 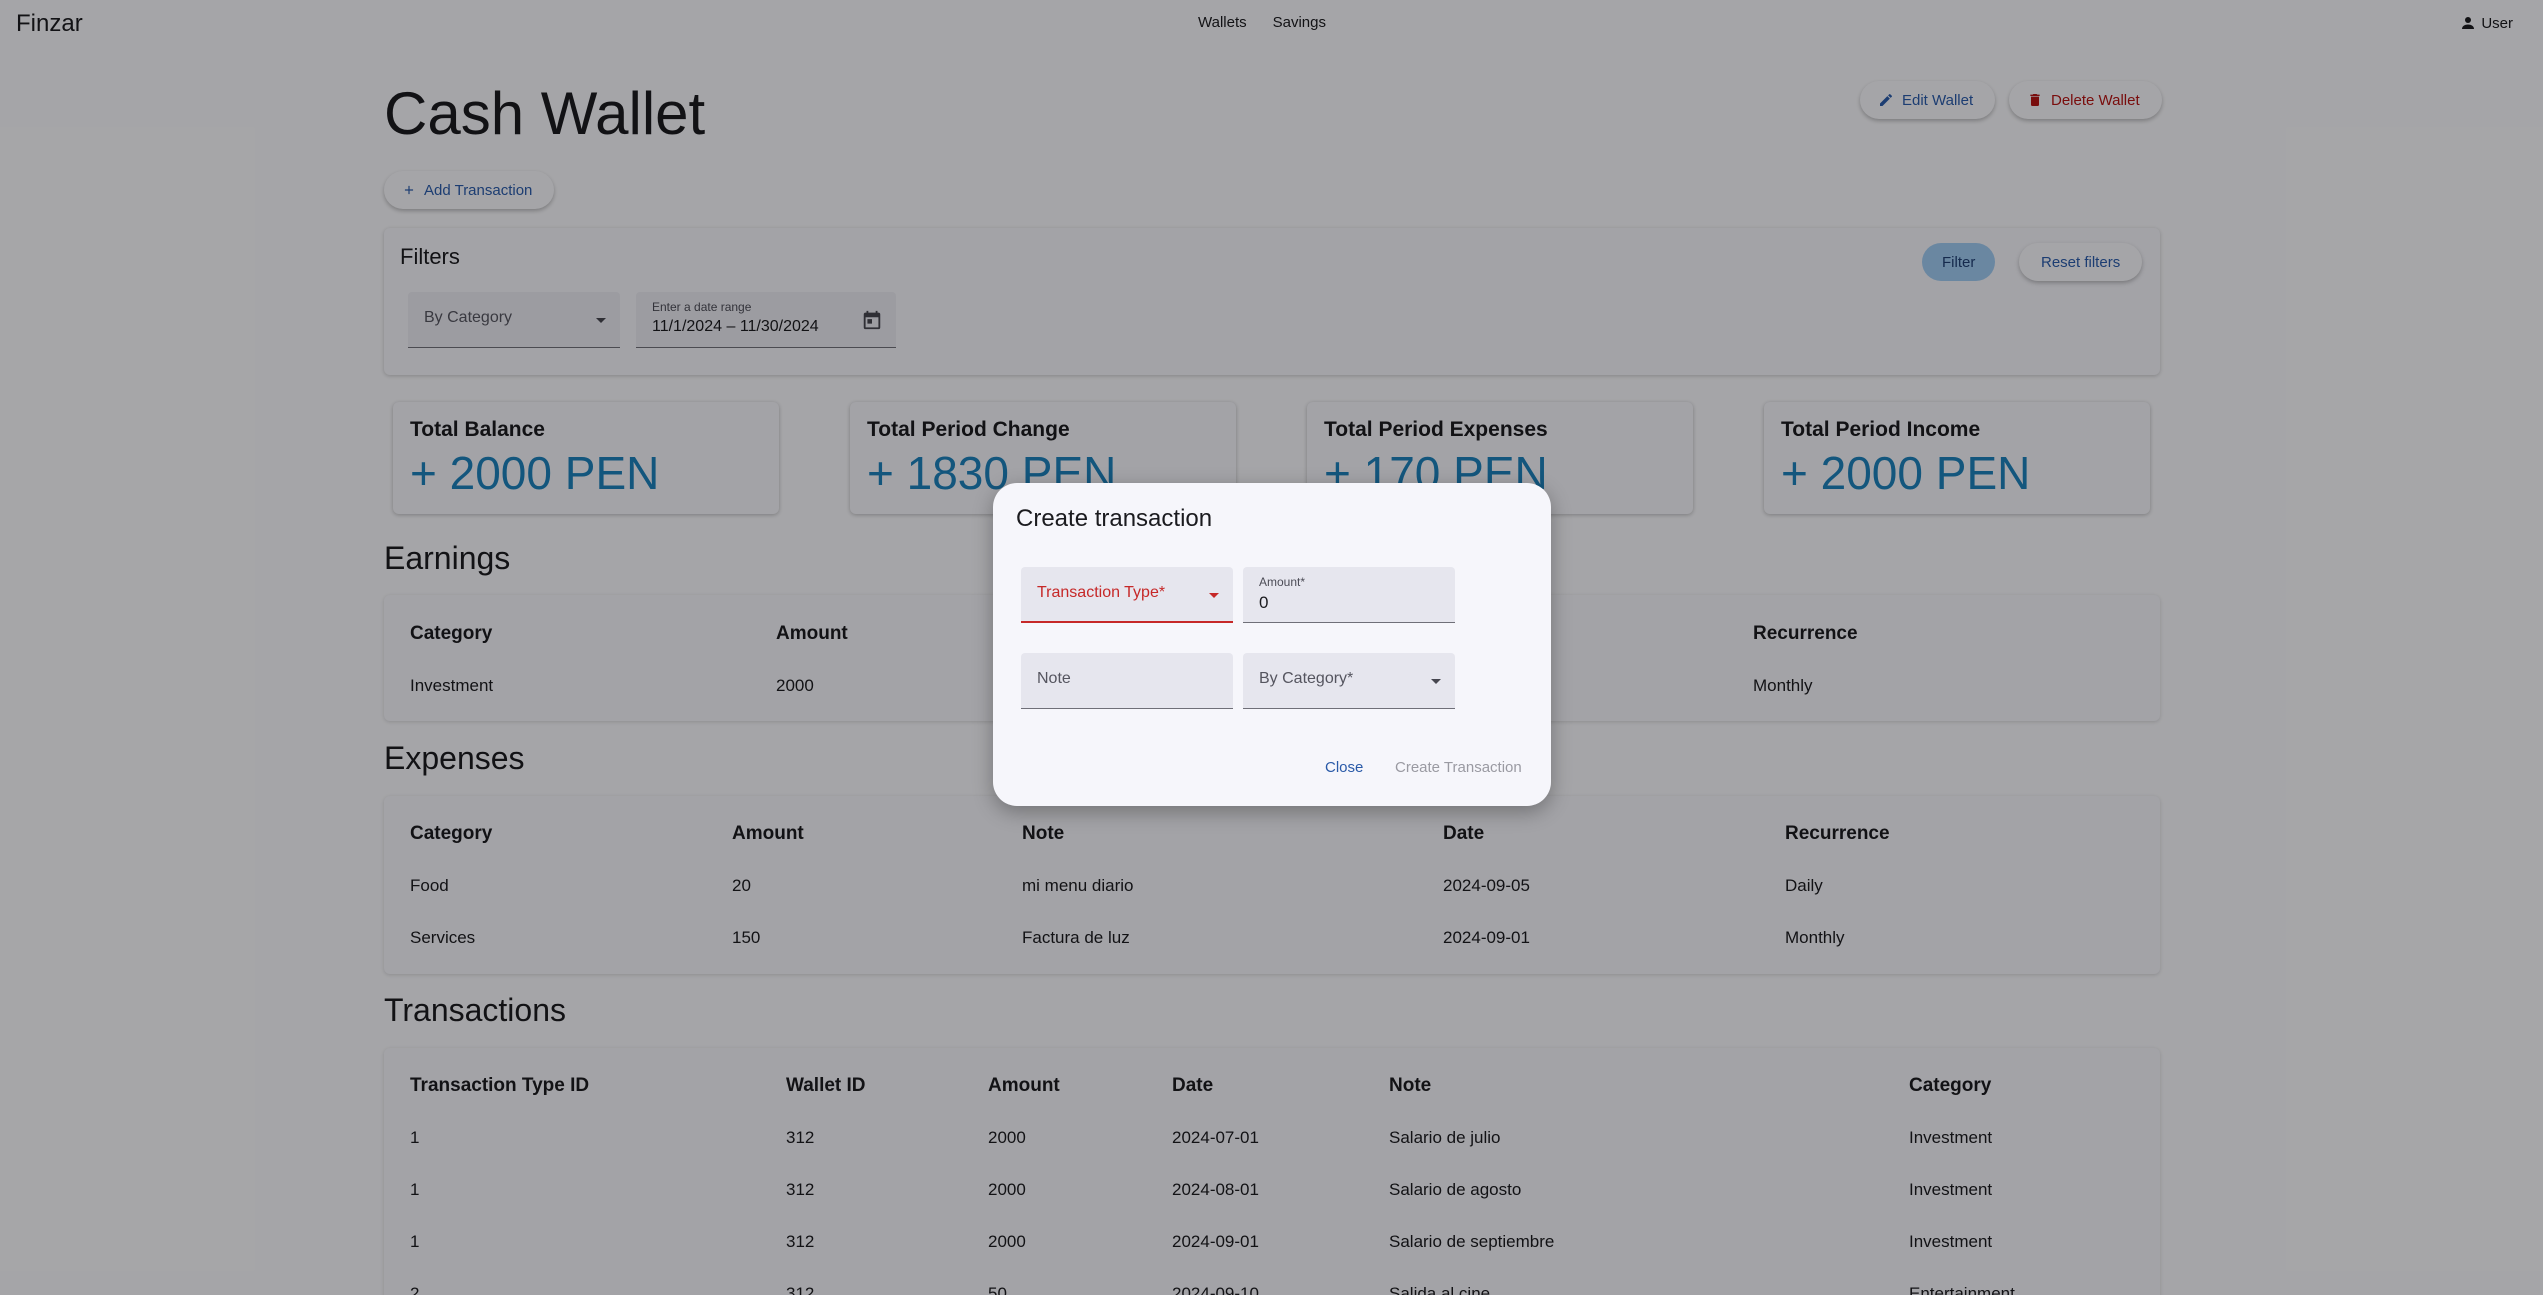 I want to click on transaction-type-select: Transaction Type*, so click(x=1127, y=595).